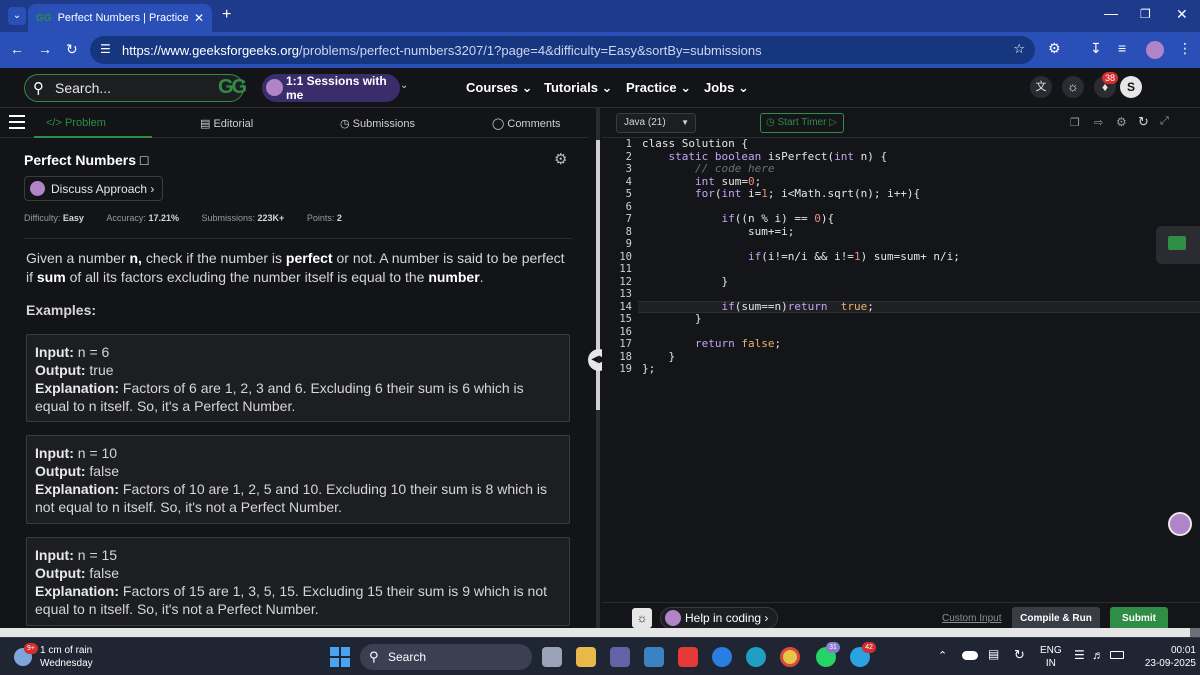 This screenshot has width=1200, height=675. I want to click on line-number: 19, so click(625, 369).